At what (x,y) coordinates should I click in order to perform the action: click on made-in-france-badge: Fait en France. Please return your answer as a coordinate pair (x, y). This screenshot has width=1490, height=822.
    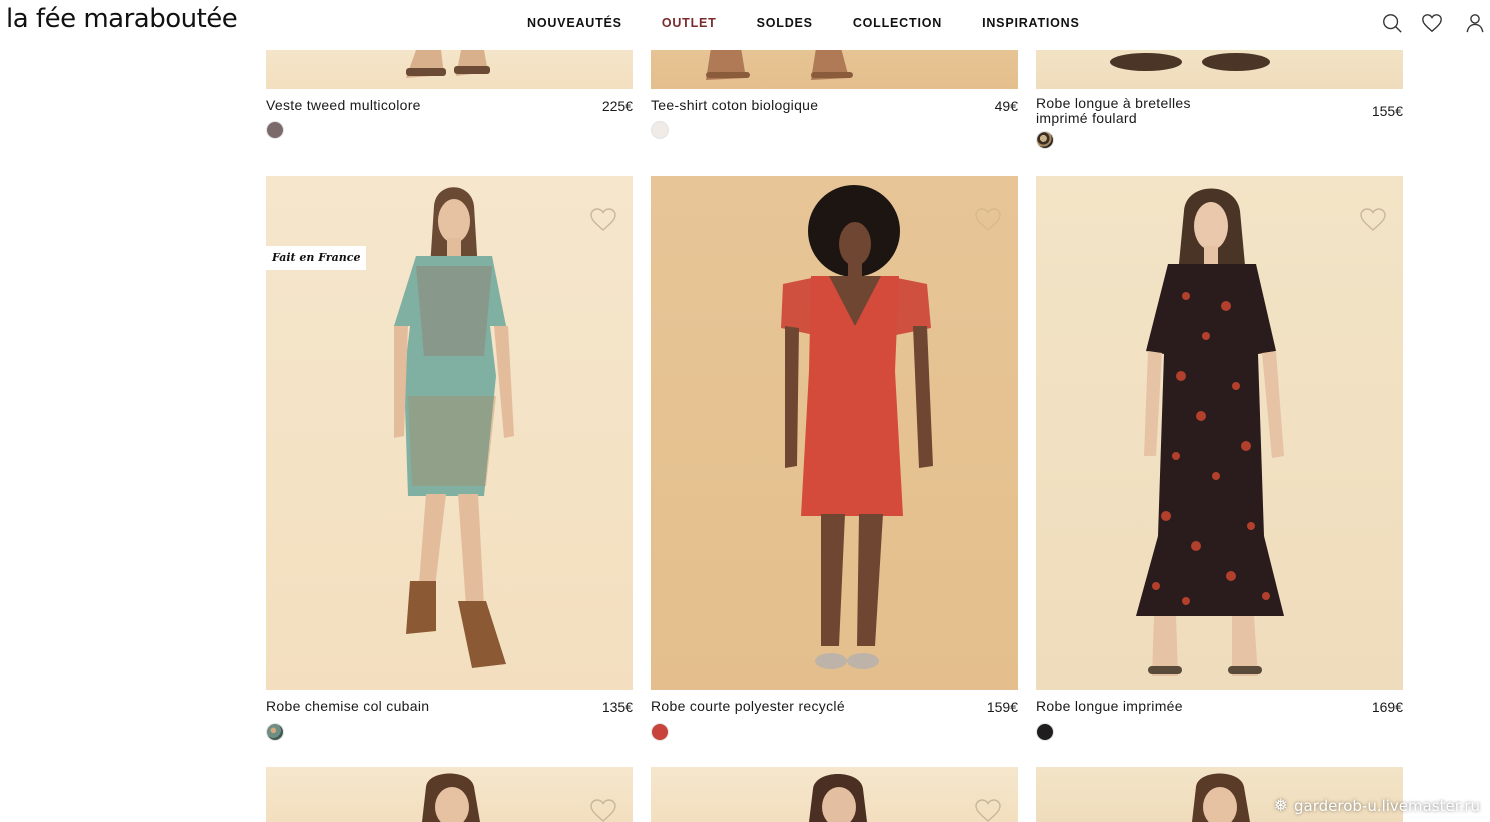
    Looking at the image, I should click on (316, 258).